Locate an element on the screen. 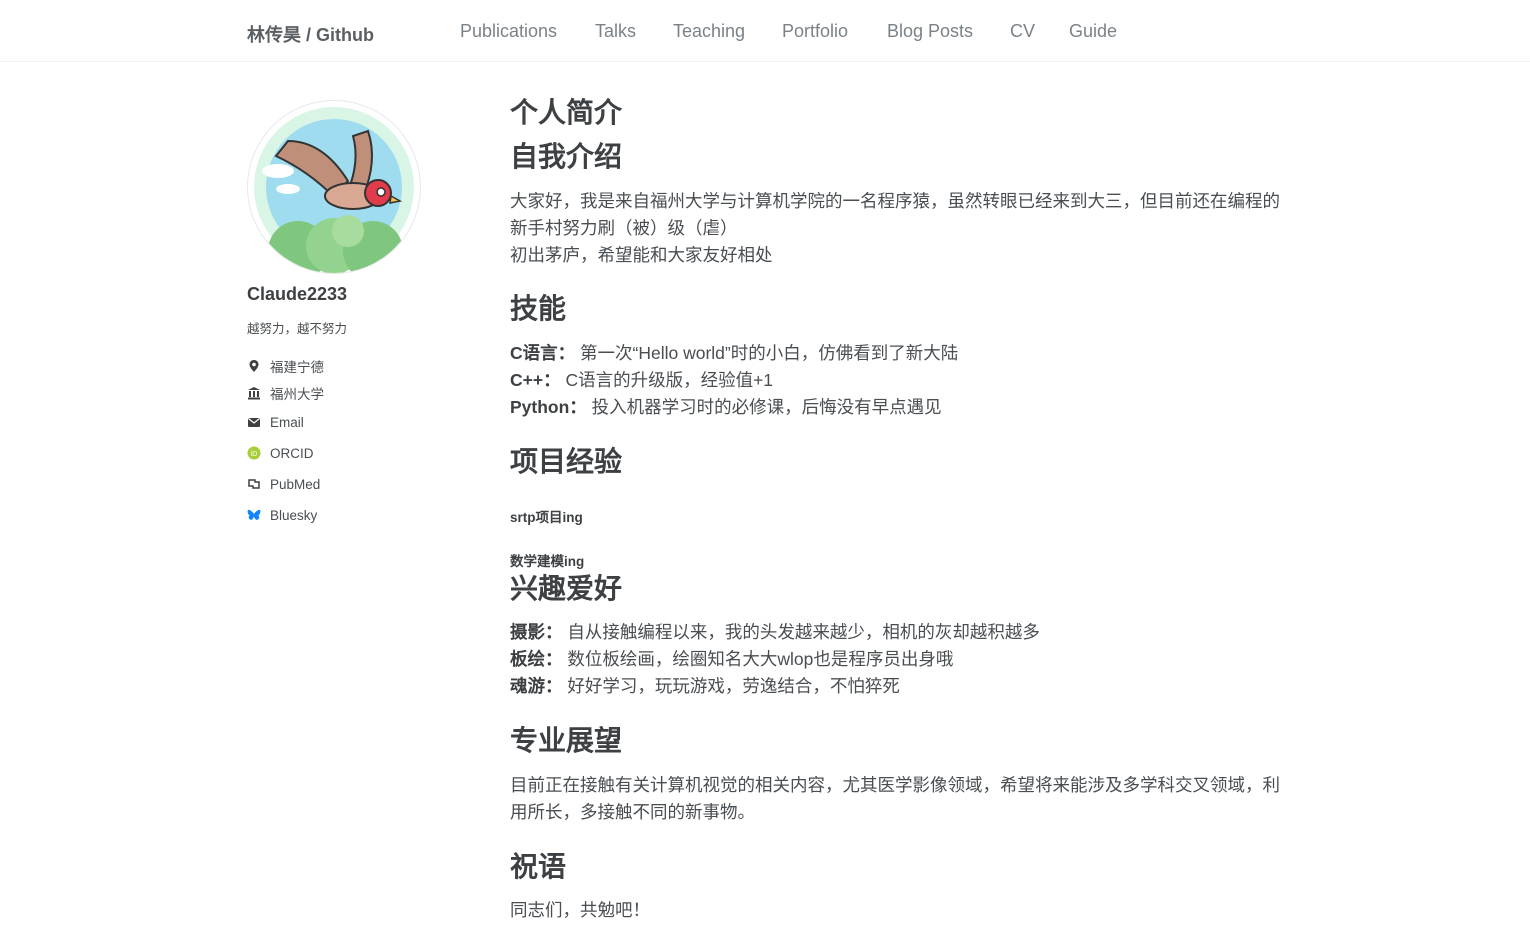 This screenshot has width=1530, height=948. link-university: 福州大学 is located at coordinates (285, 393).